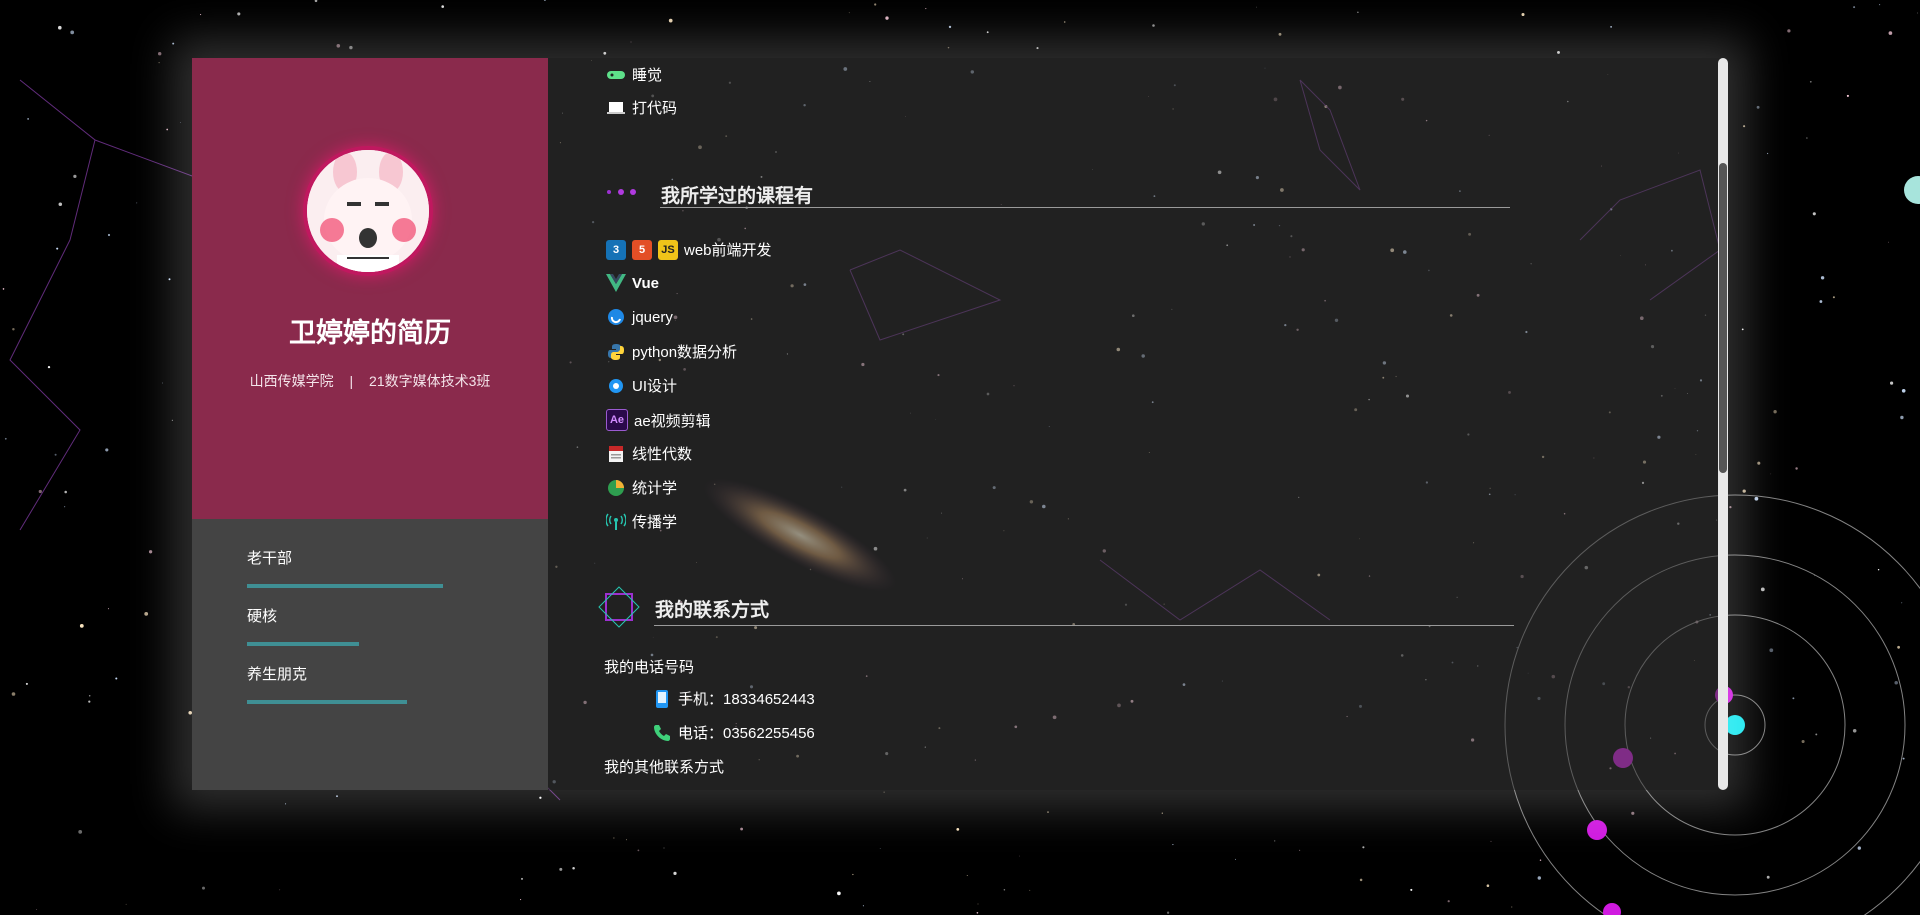  What do you see at coordinates (672, 421) in the screenshot?
I see `course-label: ae视频剪辑` at bounding box center [672, 421].